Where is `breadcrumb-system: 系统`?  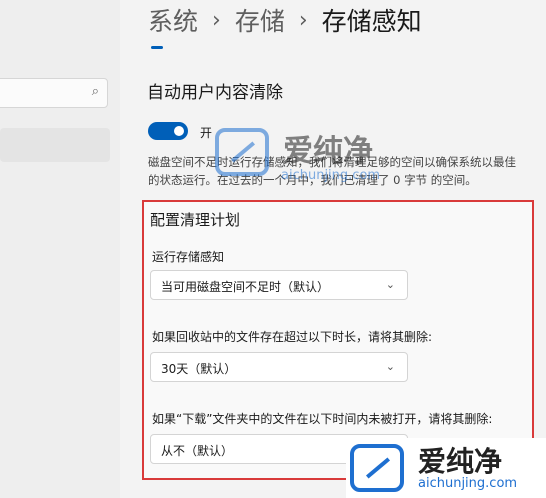
breadcrumb-system: 系统 is located at coordinates (173, 20).